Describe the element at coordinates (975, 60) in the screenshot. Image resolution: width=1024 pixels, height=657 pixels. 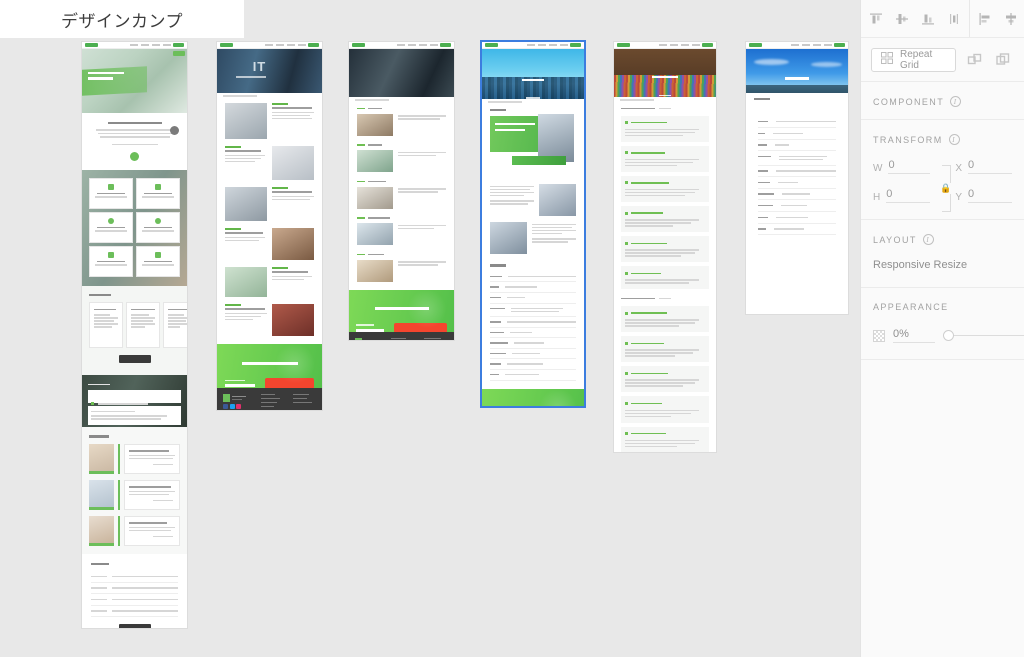
I see `ungroup-icon` at that location.